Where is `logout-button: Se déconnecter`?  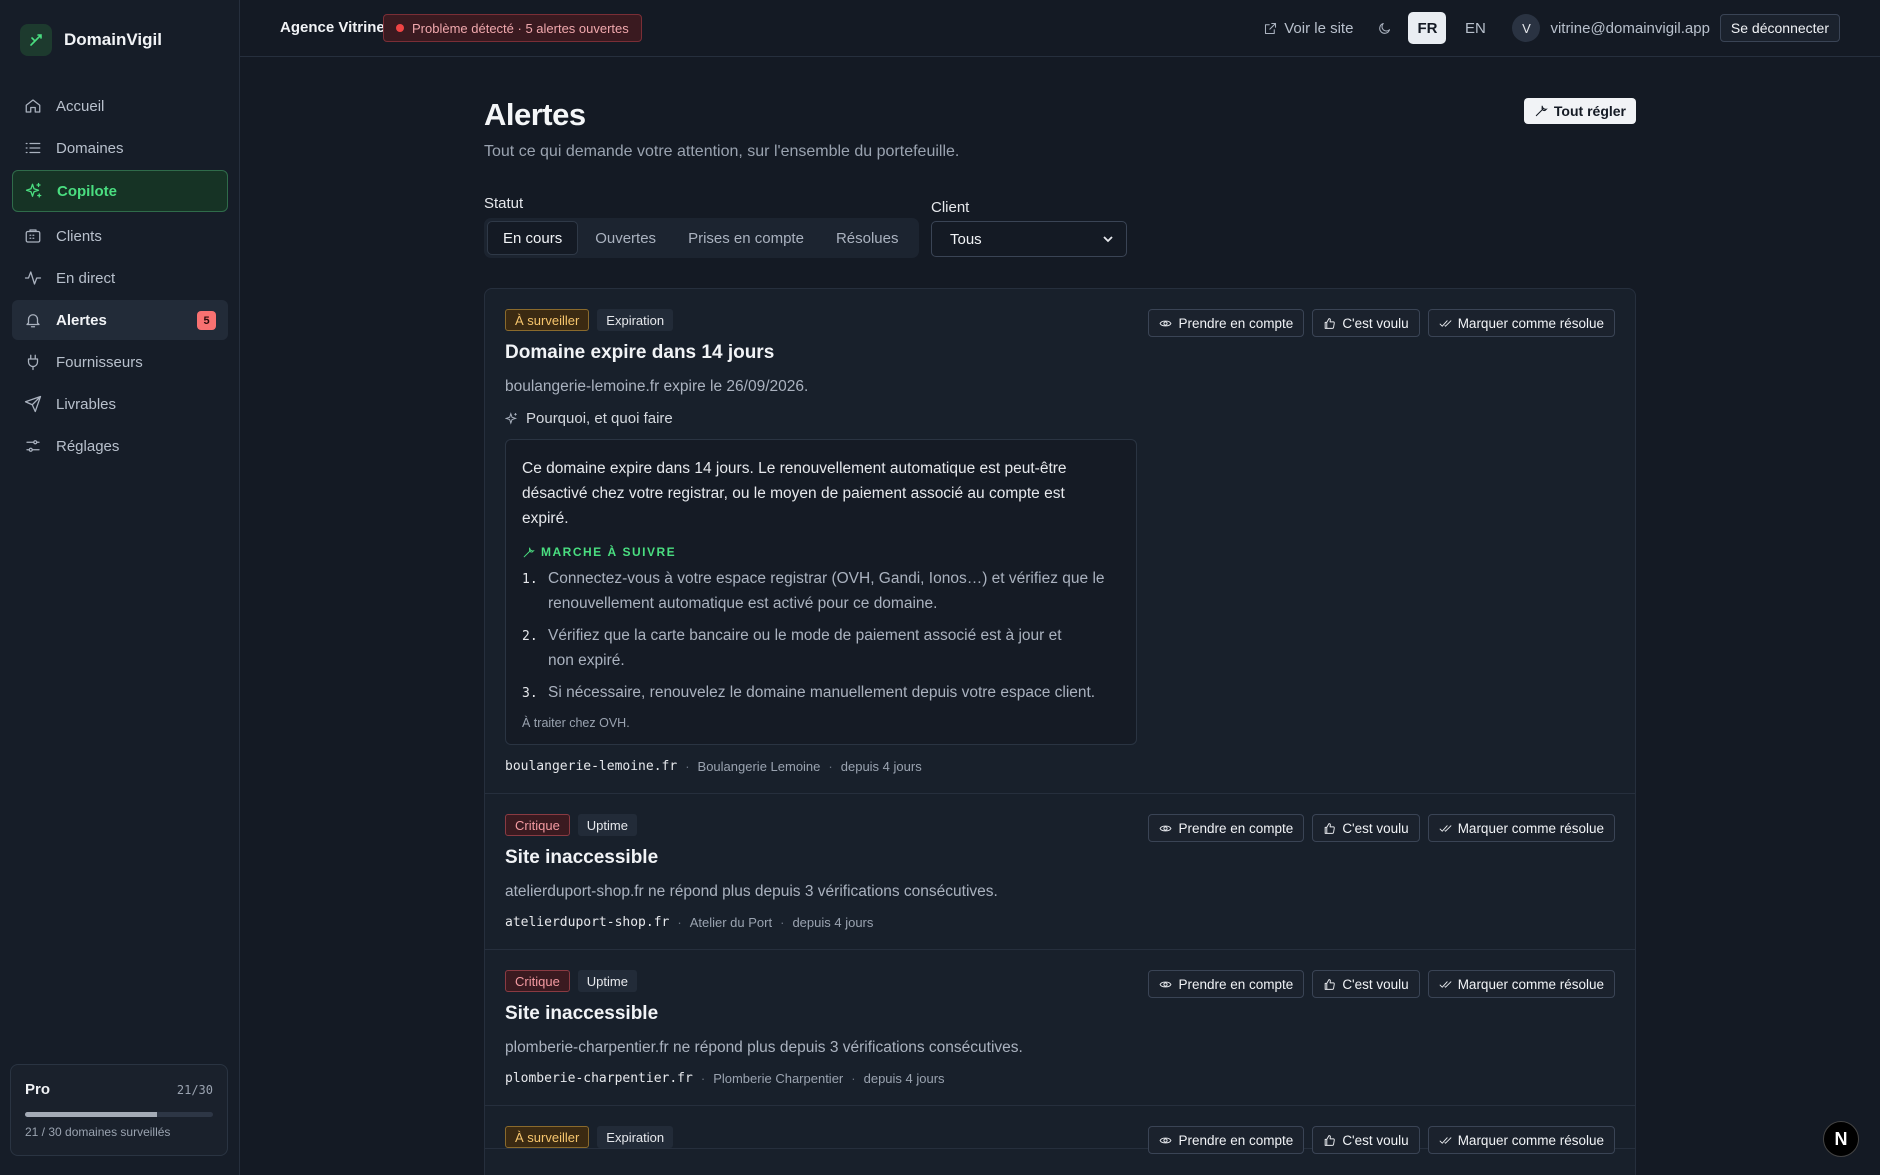
logout-button: Se déconnecter is located at coordinates (1779, 28).